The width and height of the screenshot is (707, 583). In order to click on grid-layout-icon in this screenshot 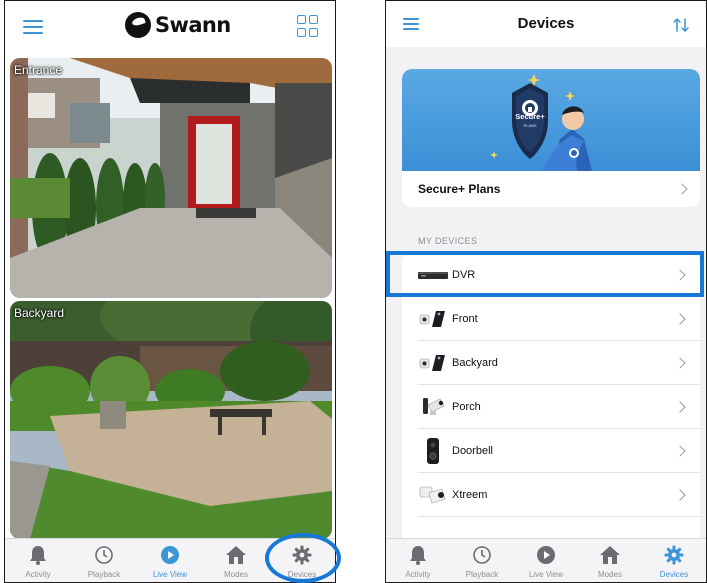, I will do `click(308, 26)`.